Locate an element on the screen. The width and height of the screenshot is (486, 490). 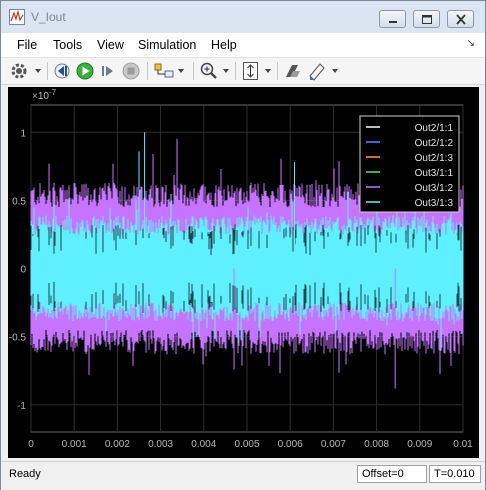
signal-select-icon is located at coordinates (170, 71).